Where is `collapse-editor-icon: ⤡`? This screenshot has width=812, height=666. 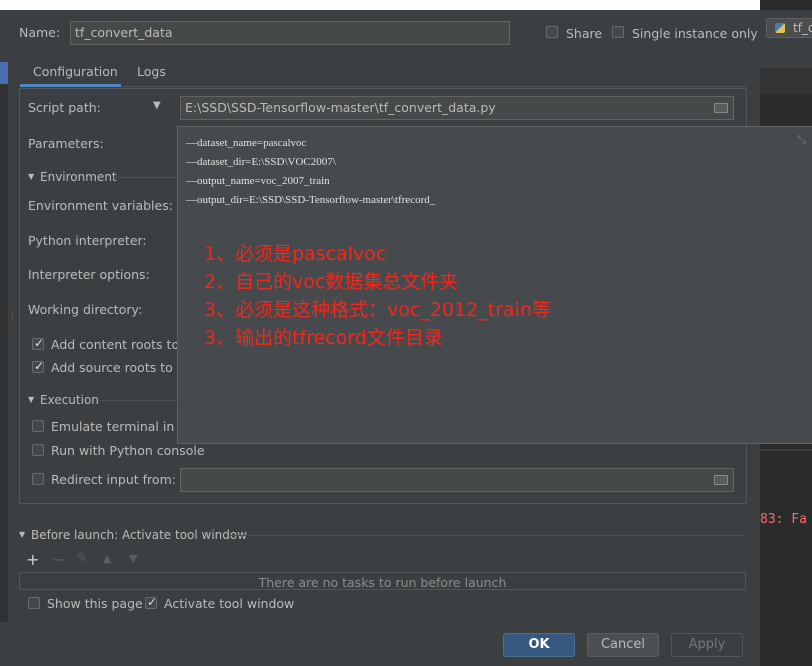 collapse-editor-icon: ⤡ is located at coordinates (801, 140).